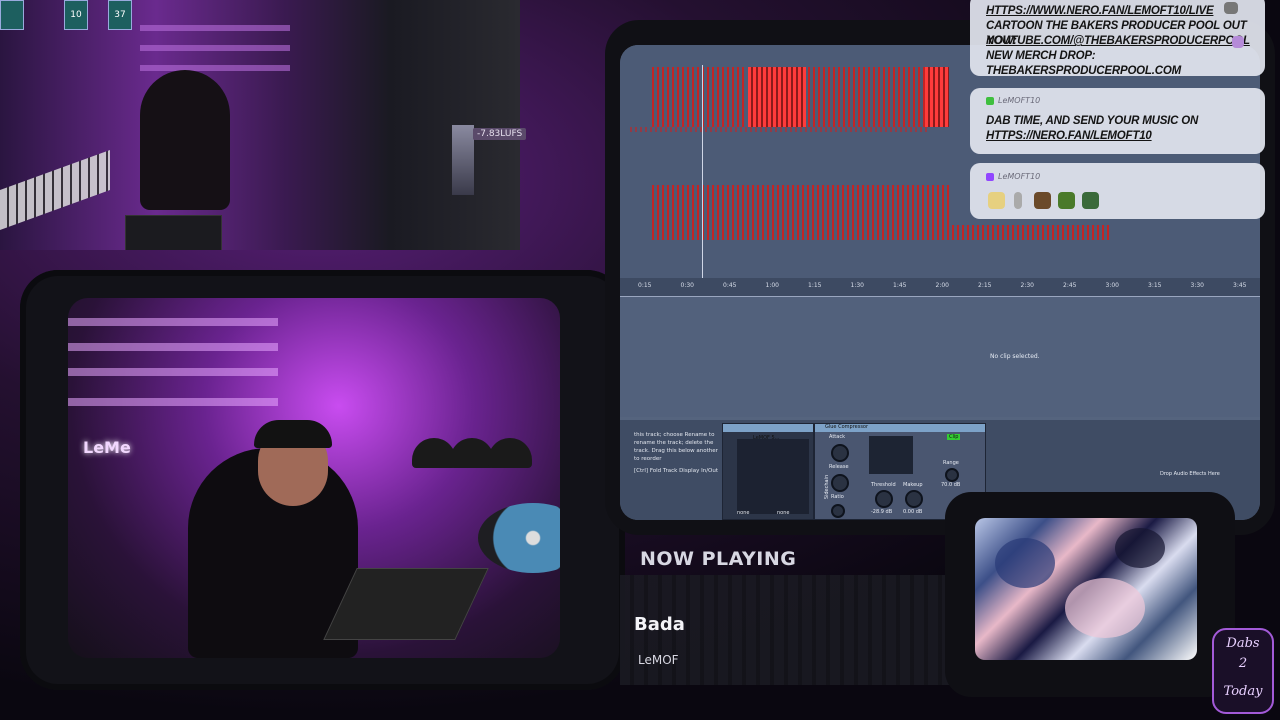  Describe the element at coordinates (914, 499) in the screenshot. I see `makeup-knob` at that location.